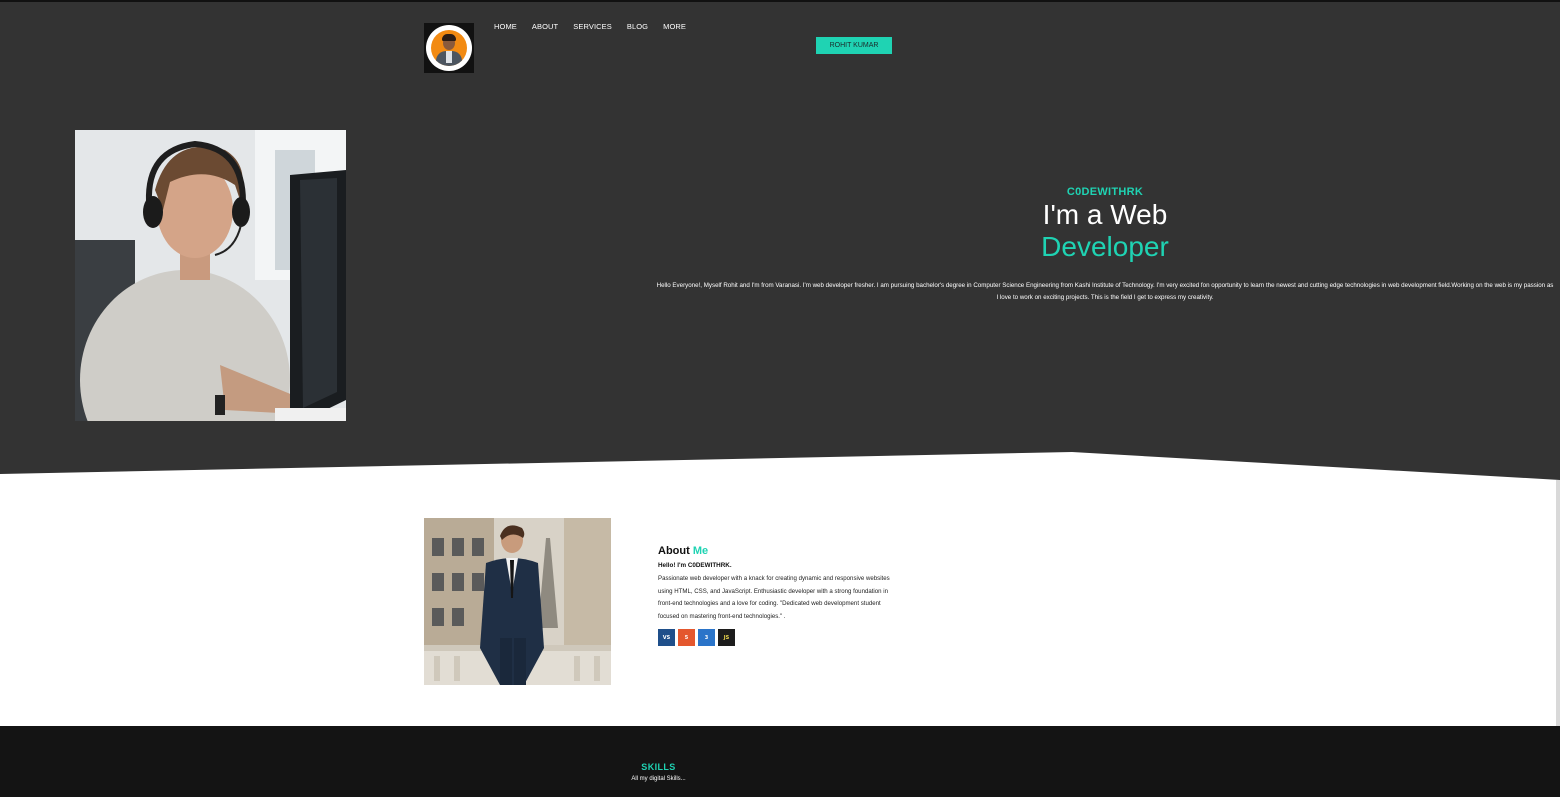 Image resolution: width=1560 pixels, height=797 pixels. What do you see at coordinates (517, 601) in the screenshot?
I see `about-photo-man-in-suit` at bounding box center [517, 601].